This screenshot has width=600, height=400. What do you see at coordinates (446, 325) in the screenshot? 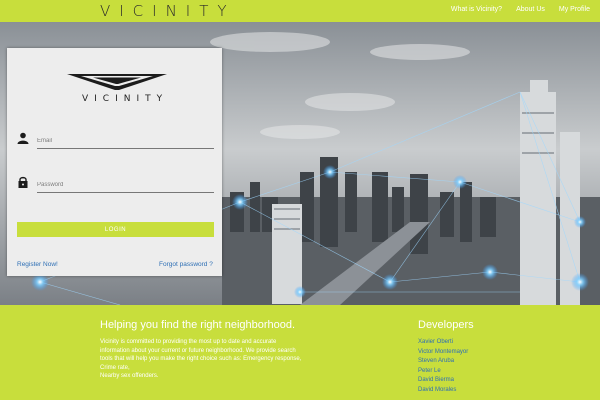
I see `developers-title: Developers` at bounding box center [446, 325].